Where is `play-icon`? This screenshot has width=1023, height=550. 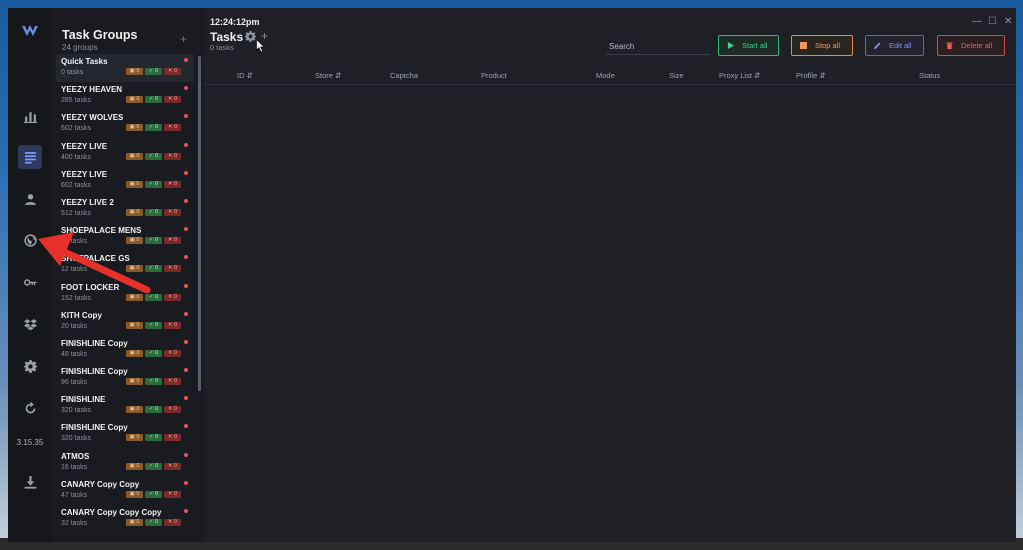
play-icon is located at coordinates (730, 45).